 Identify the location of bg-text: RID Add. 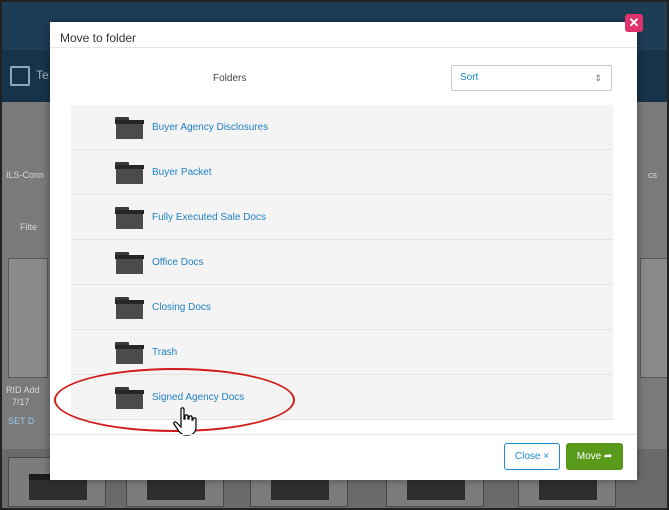
(23, 390).